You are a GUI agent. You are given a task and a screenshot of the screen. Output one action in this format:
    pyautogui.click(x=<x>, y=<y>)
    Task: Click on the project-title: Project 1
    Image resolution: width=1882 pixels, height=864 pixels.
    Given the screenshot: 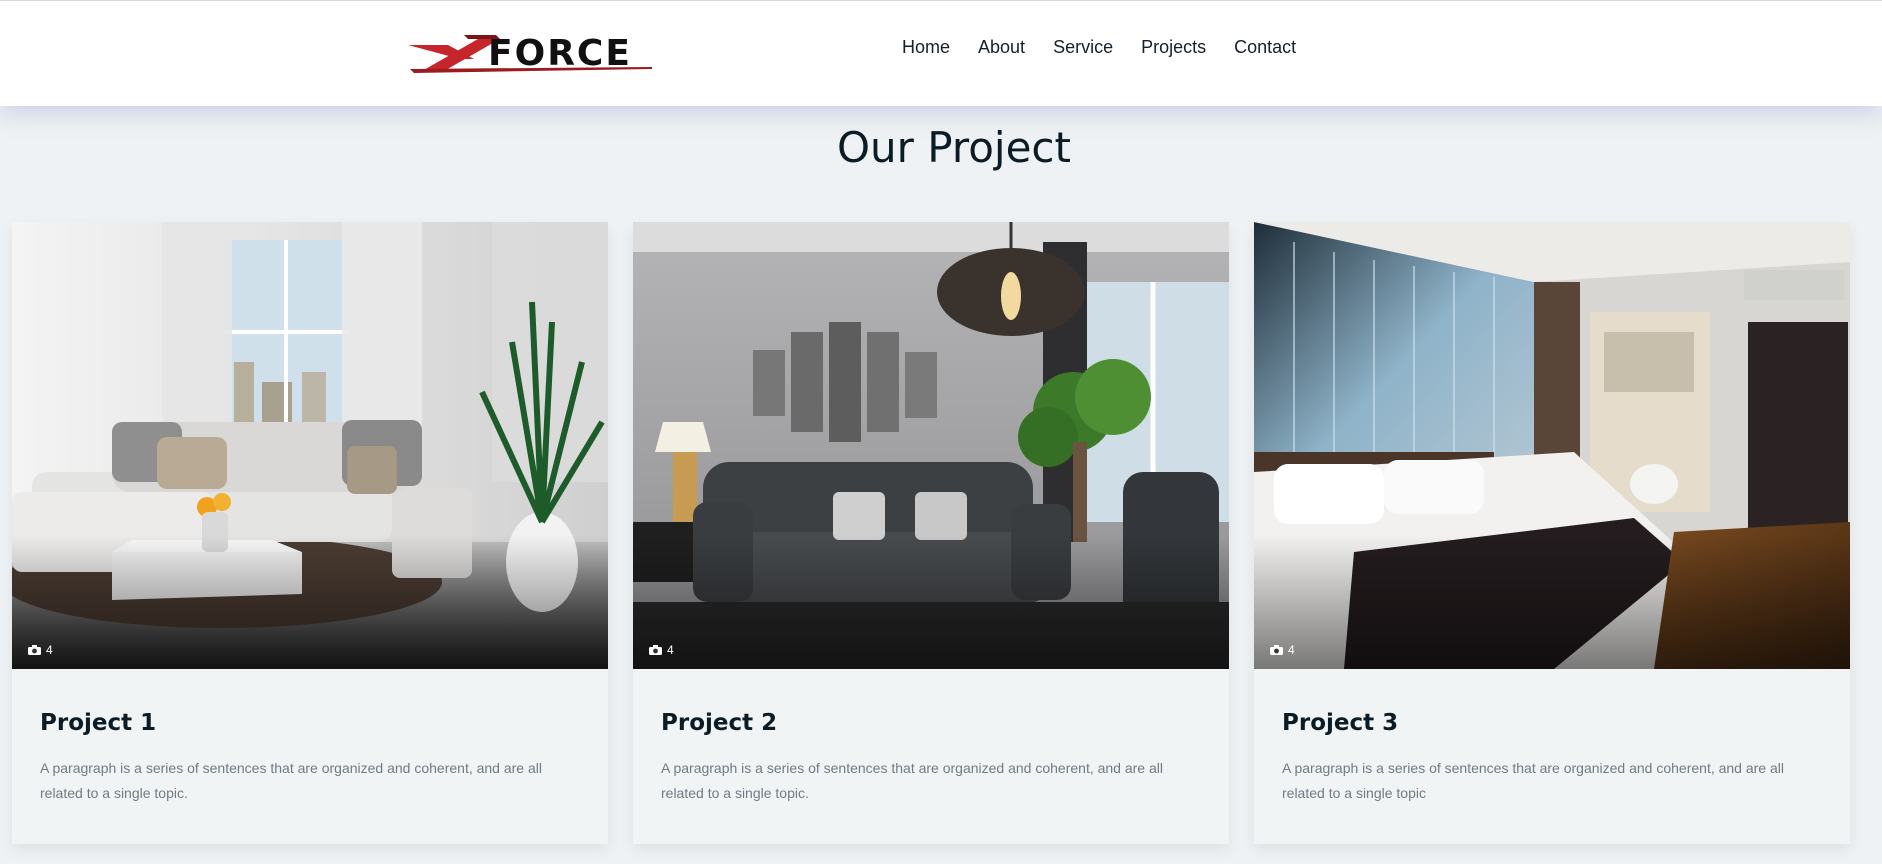 What is the action you would take?
    pyautogui.click(x=98, y=723)
    